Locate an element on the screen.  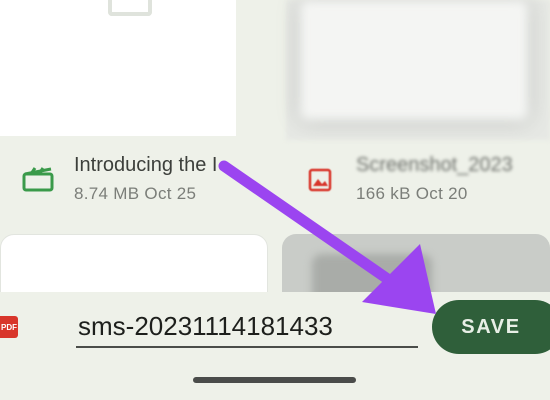
file-meta-screenshot: 166 kB Oct 20 is located at coordinates (412, 193).